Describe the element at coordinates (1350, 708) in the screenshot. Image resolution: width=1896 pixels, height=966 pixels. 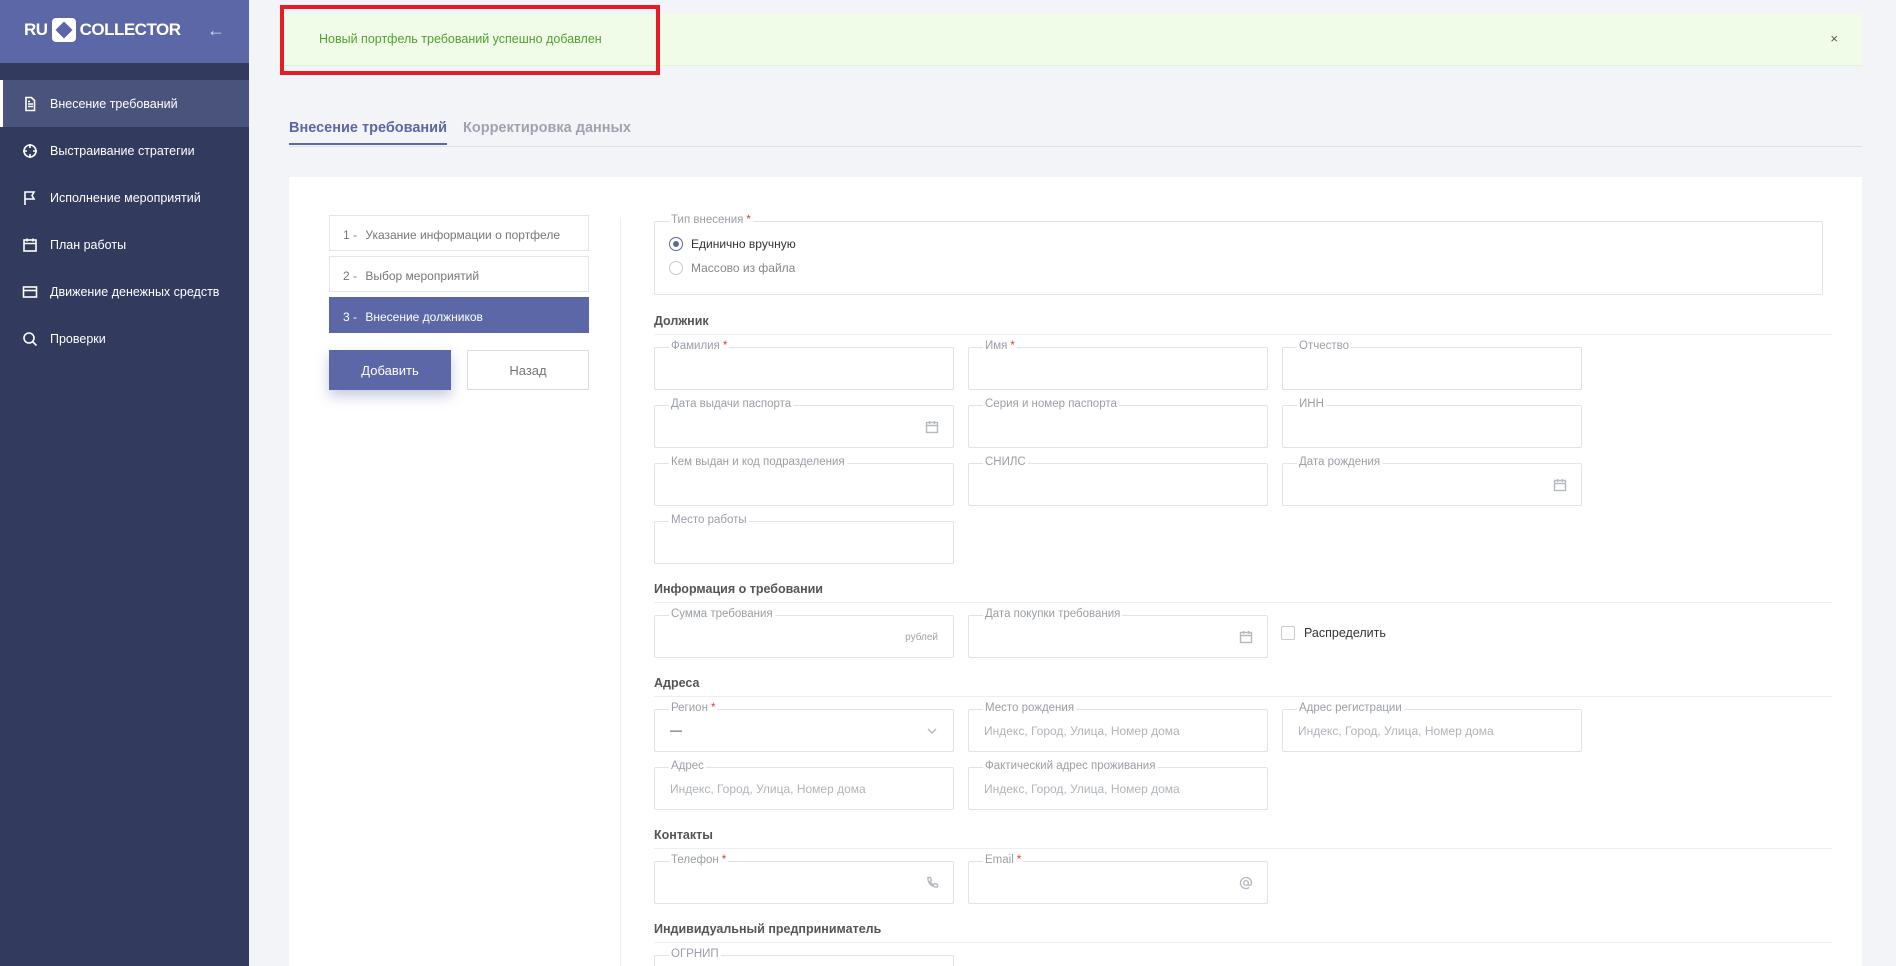
I see `field-label: Адрес регистрации` at that location.